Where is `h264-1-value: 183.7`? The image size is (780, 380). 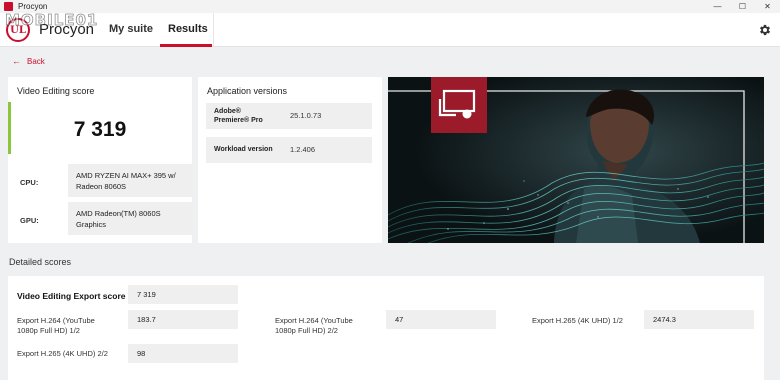 h264-1-value: 183.7 is located at coordinates (183, 319).